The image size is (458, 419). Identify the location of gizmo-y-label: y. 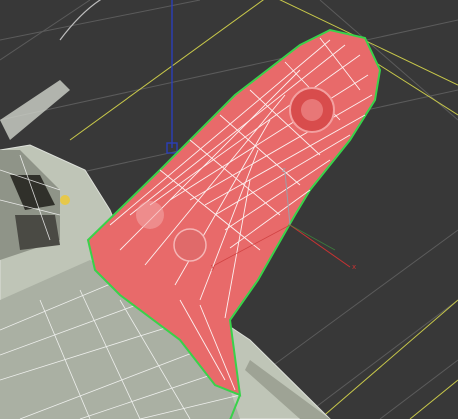
(213, 267).